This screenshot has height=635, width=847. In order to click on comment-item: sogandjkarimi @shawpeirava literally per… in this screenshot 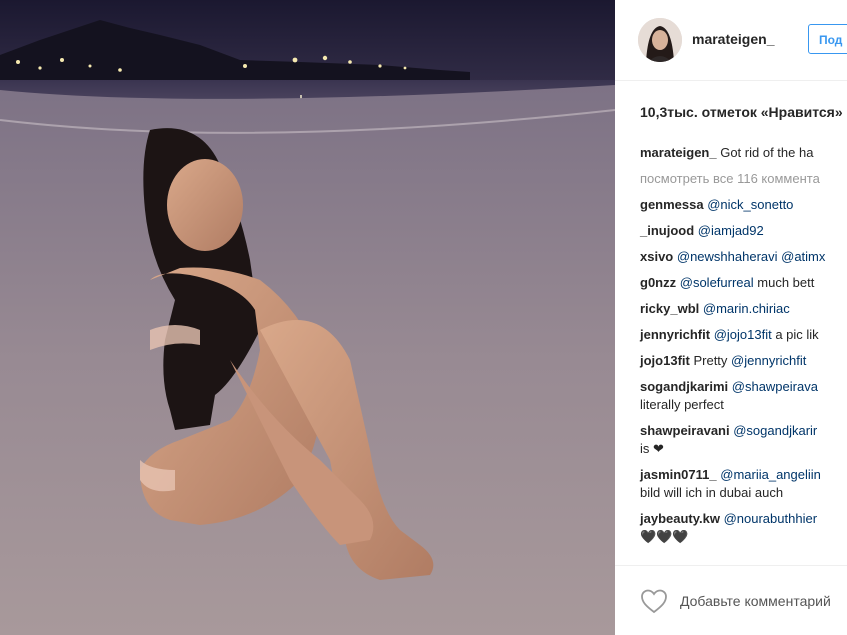, I will do `click(743, 396)`.